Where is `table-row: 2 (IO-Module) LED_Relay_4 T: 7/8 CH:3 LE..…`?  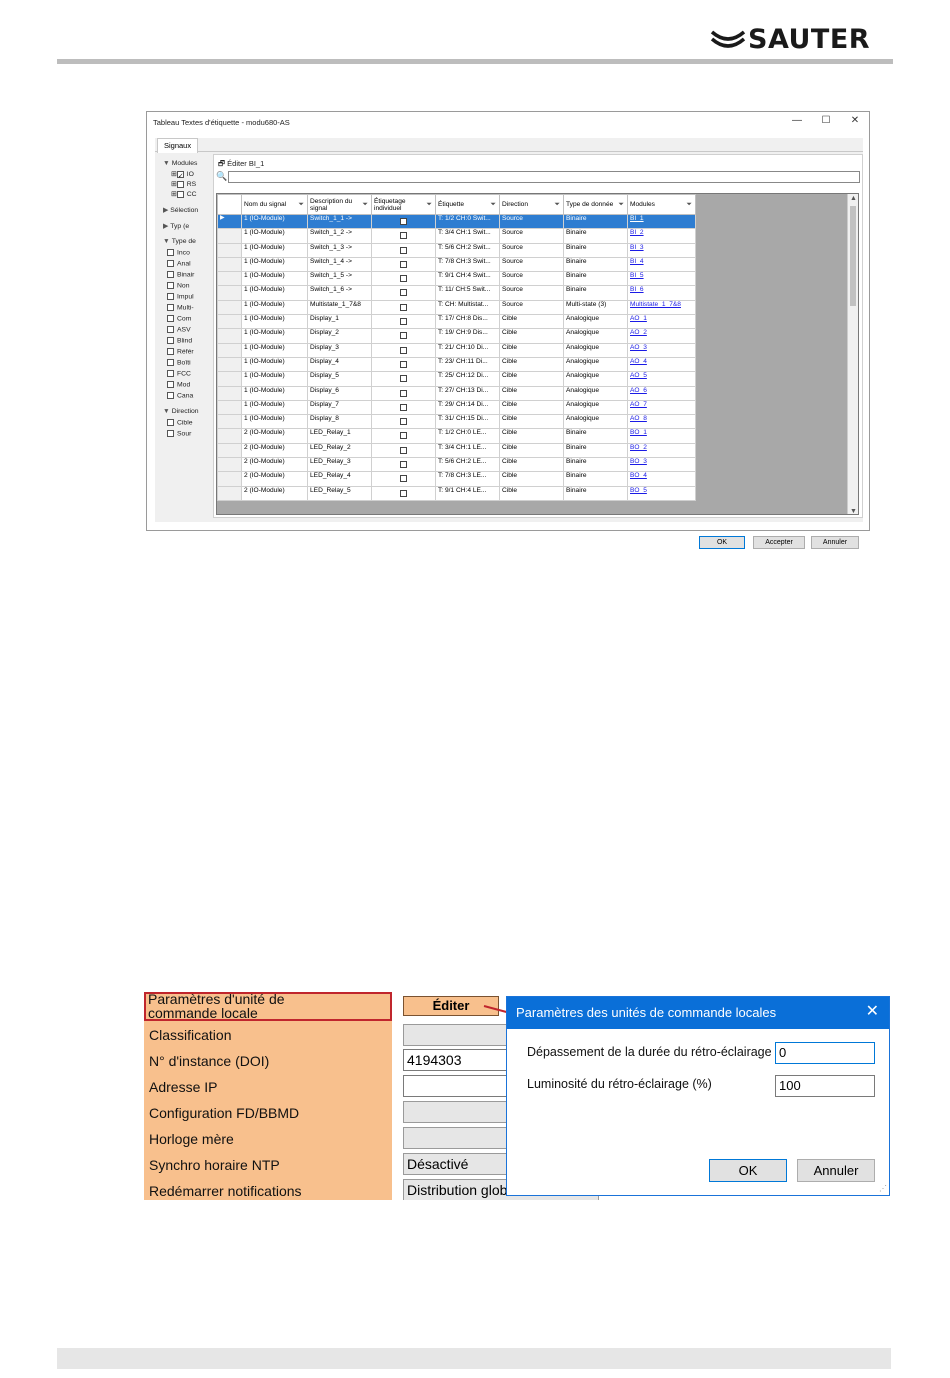
table-row: 2 (IO-Module) LED_Relay_4 T: 7/8 CH:3 LE..… is located at coordinates (456, 479).